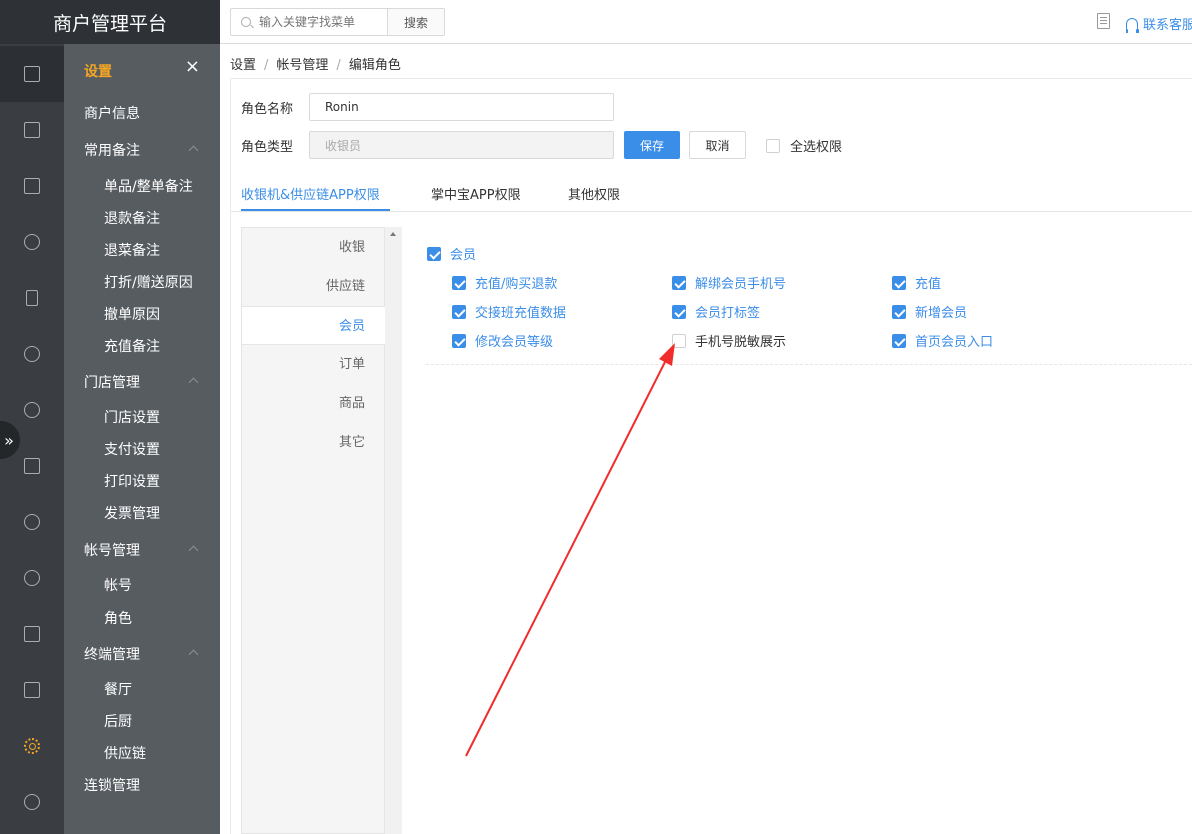  Describe the element at coordinates (570, 550) in the screenshot. I see `annotation-arrow` at that location.